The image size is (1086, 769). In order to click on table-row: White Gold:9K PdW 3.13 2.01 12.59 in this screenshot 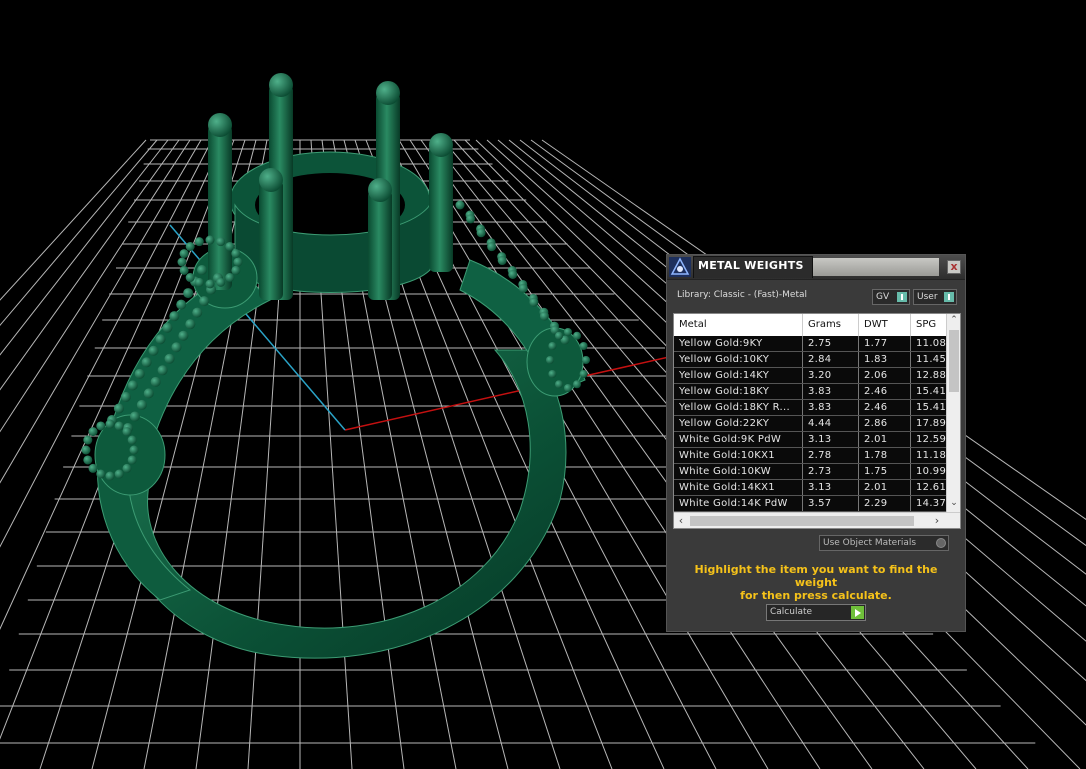, I will do `click(812, 440)`.